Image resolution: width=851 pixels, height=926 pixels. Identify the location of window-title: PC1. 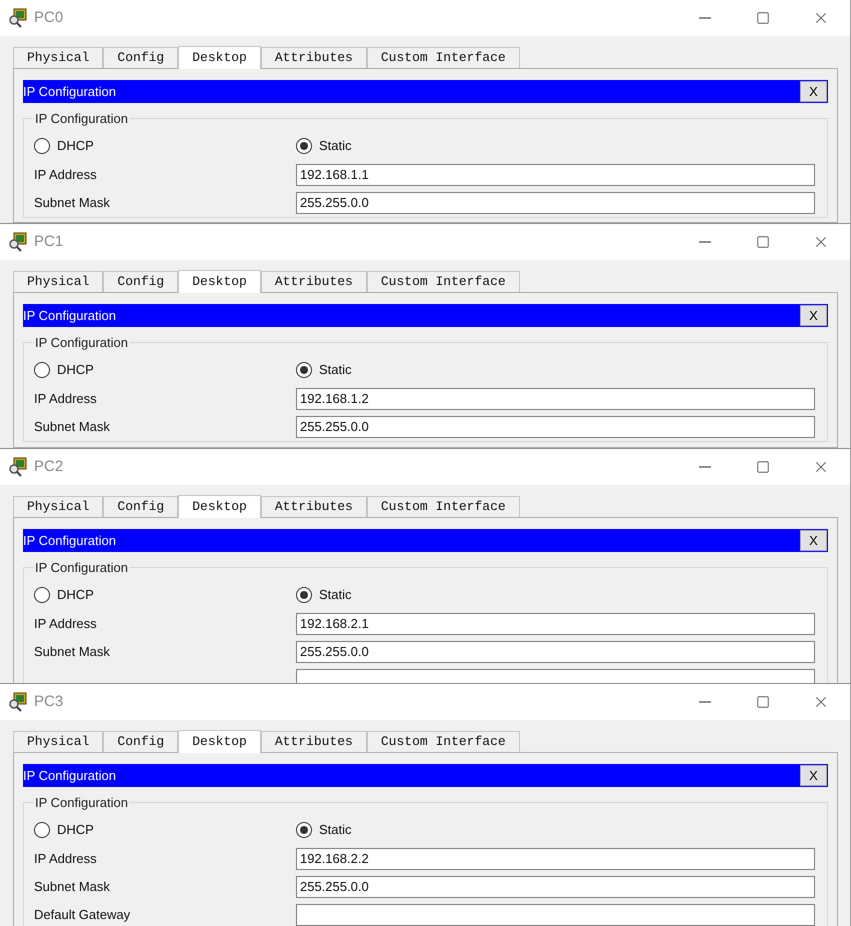
(49, 242).